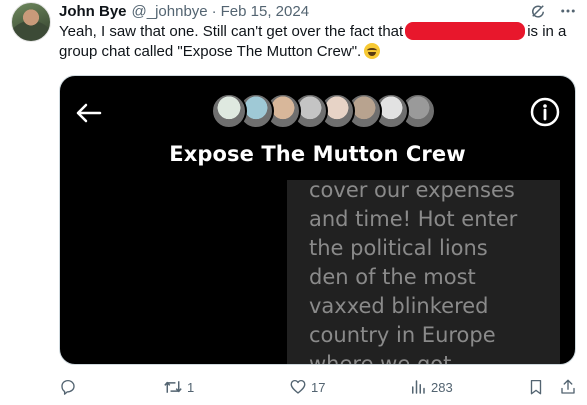  I want to click on more-options-icon, so click(568, 11).